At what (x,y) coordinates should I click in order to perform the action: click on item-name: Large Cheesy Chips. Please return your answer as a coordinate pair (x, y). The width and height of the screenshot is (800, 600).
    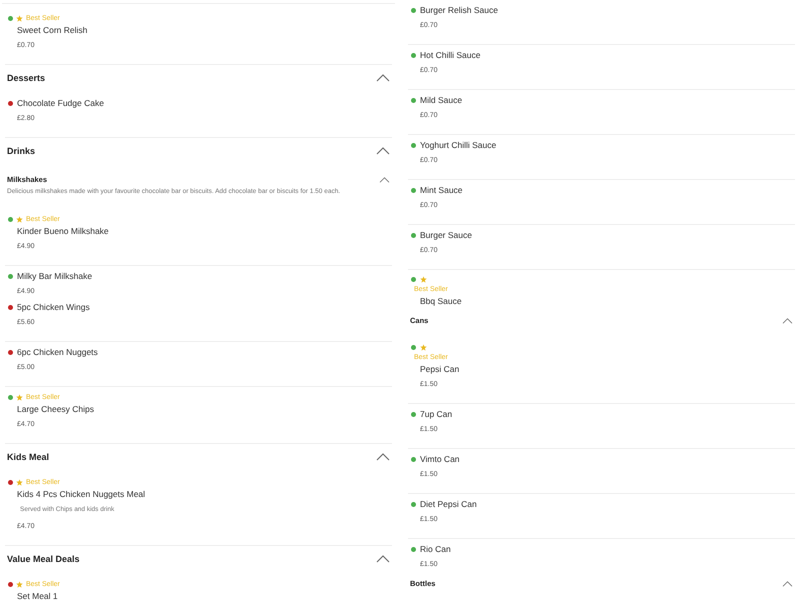
    Looking at the image, I should click on (55, 409).